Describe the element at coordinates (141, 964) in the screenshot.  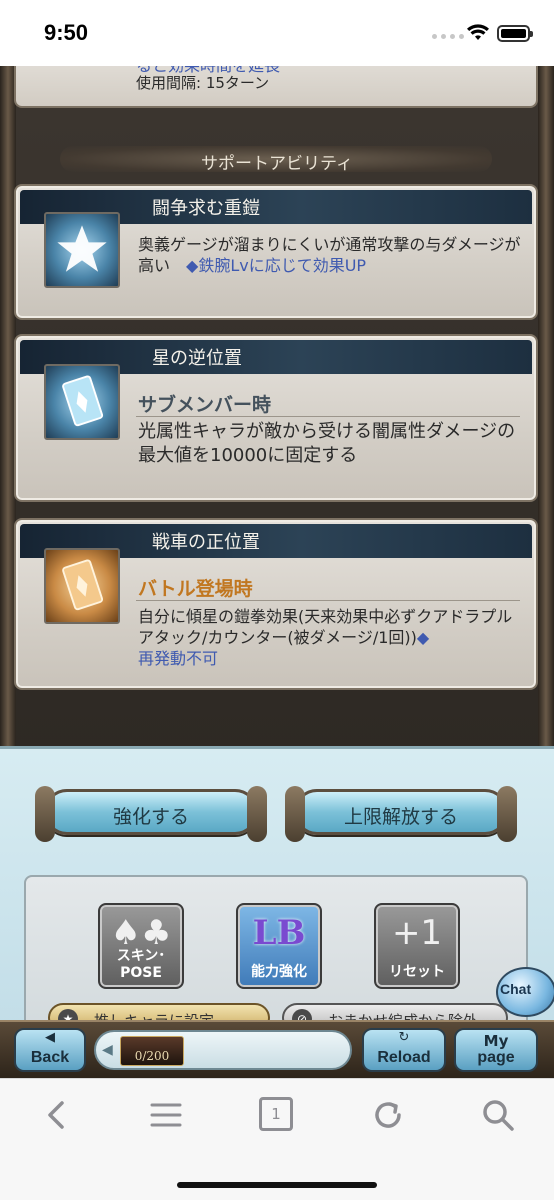
I see `skin-pose-label: スキン･POSE` at that location.